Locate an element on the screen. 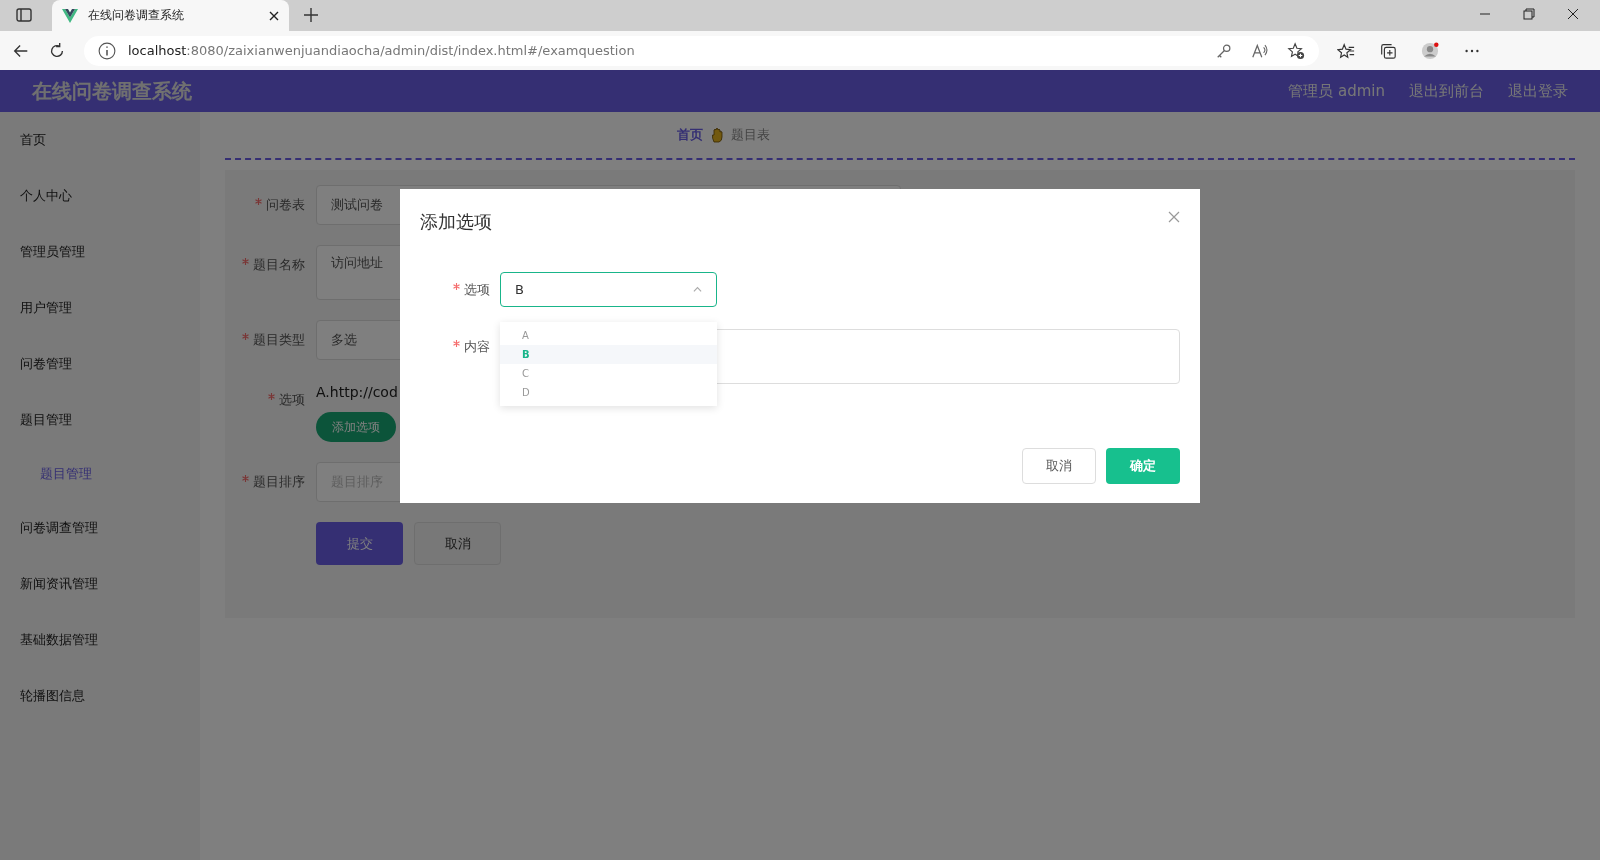 This screenshot has width=1600, height=860. sidebar-item: 基础数据管理 is located at coordinates (59, 640).